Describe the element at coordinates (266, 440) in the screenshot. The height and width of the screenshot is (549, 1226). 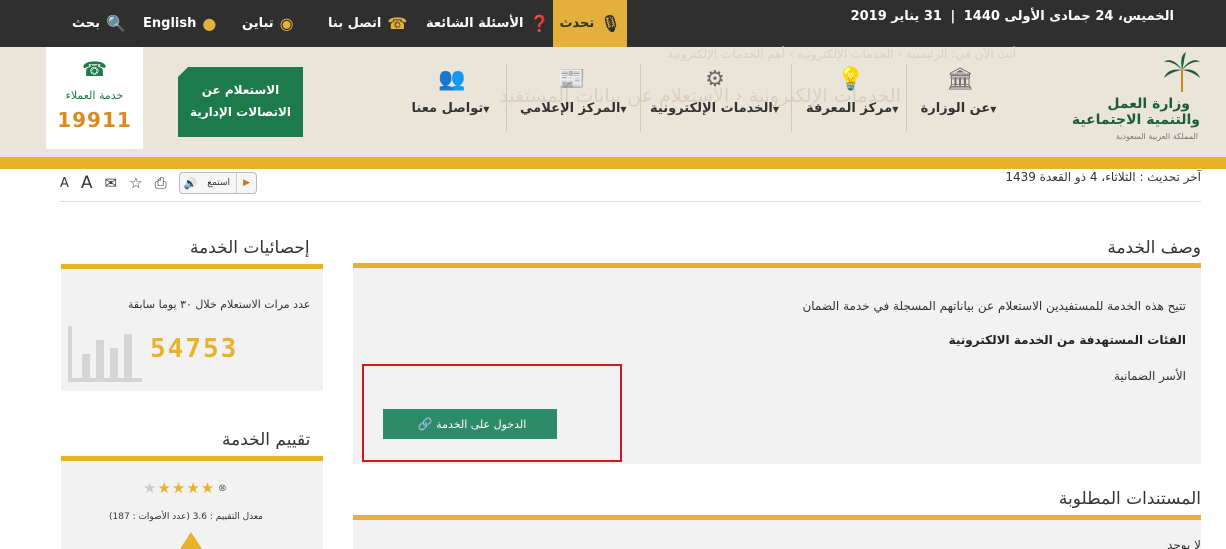
I see `service-rating-title: تقييم الخدمة` at that location.